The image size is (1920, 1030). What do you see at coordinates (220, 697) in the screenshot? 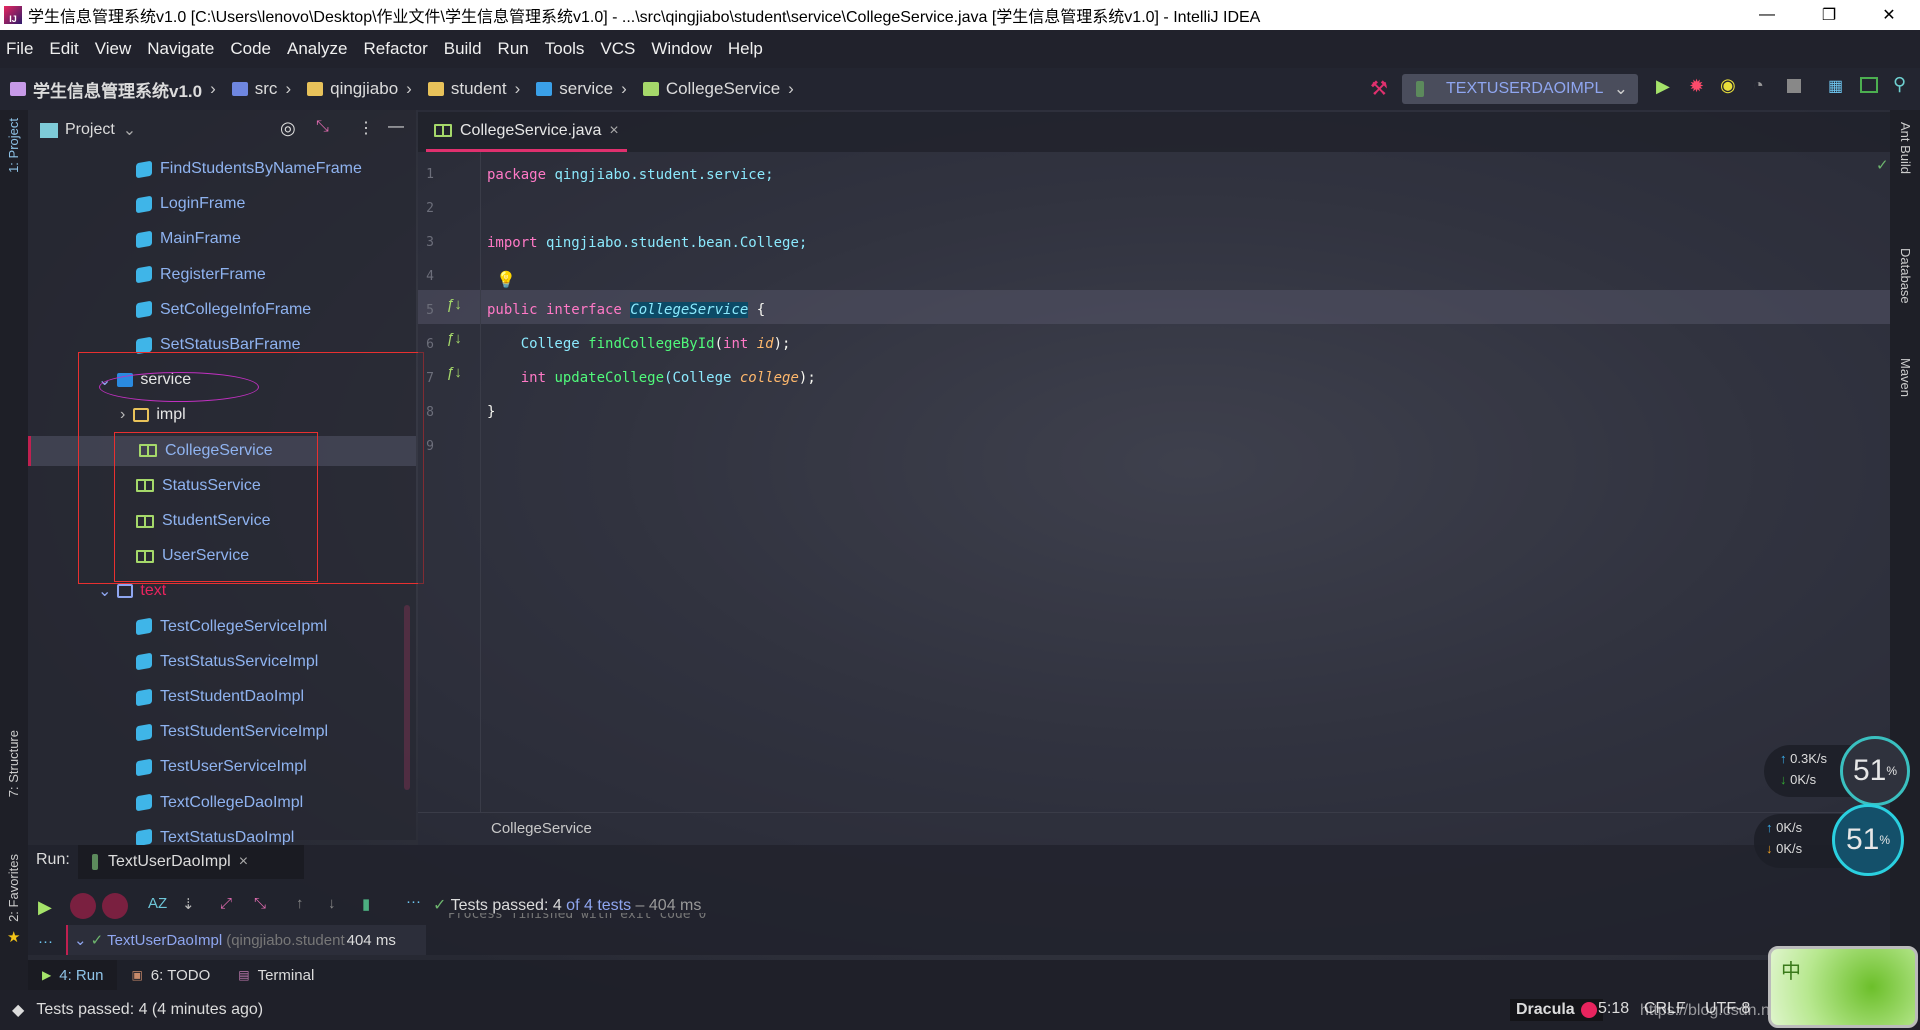
I see `tree-item: TestStudentDaoImpl` at bounding box center [220, 697].